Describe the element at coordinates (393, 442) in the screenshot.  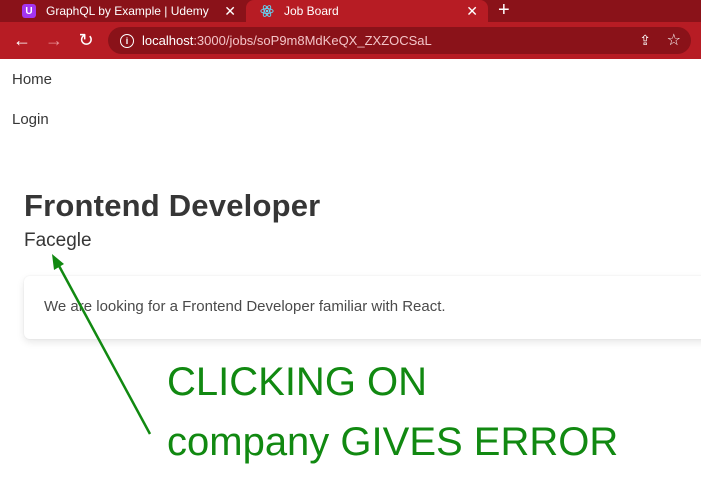
I see `annotation-line-2: company GIVES ERROR` at that location.